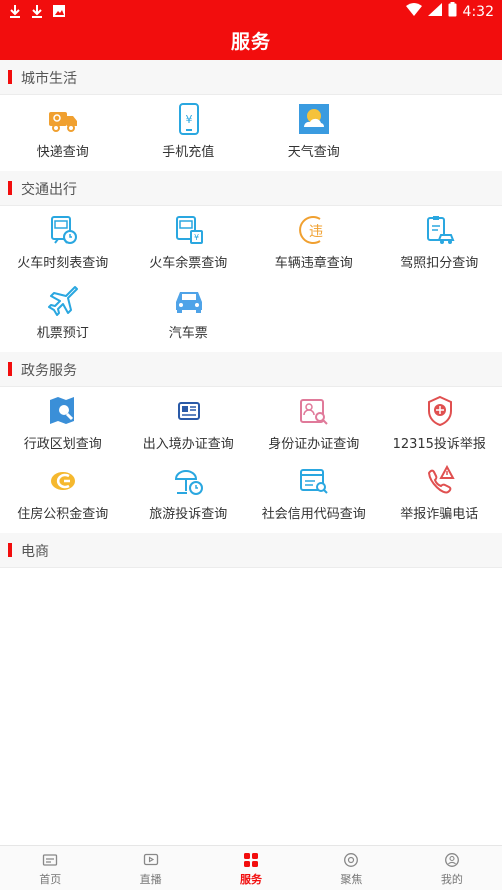 The height and width of the screenshot is (890, 502). Describe the element at coordinates (188, 152) in the screenshot. I see `service-label: 手机充值` at that location.